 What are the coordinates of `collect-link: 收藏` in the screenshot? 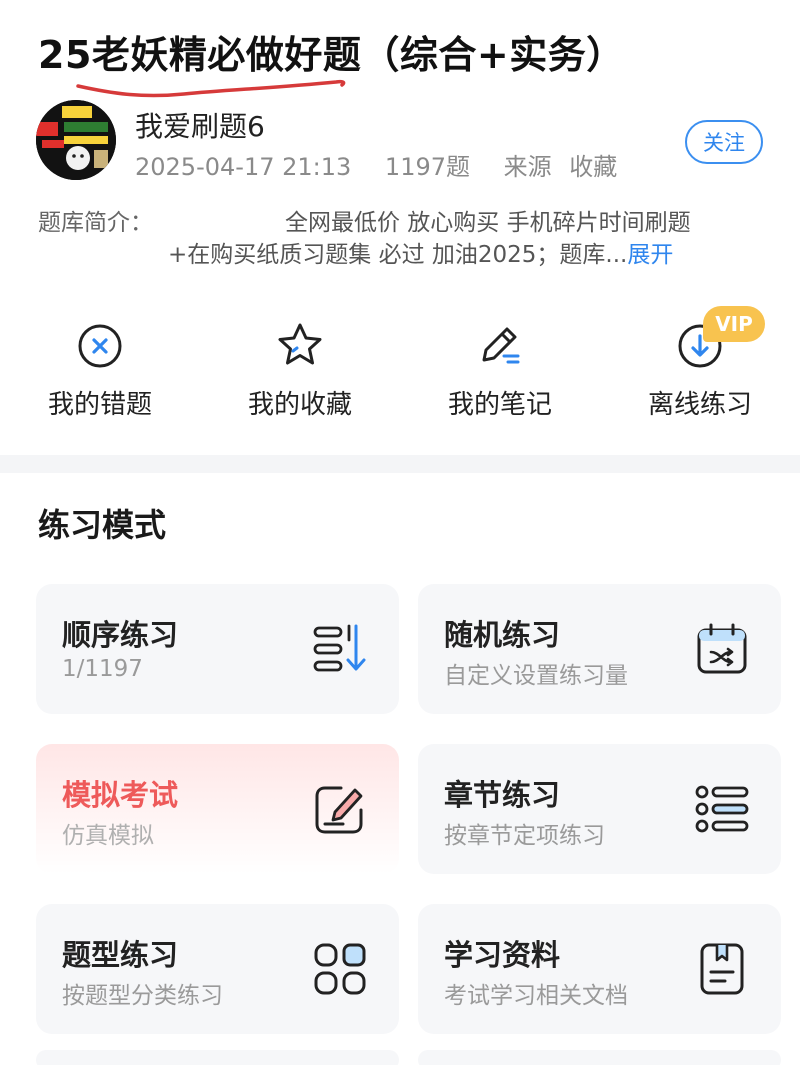 It's located at (593, 167).